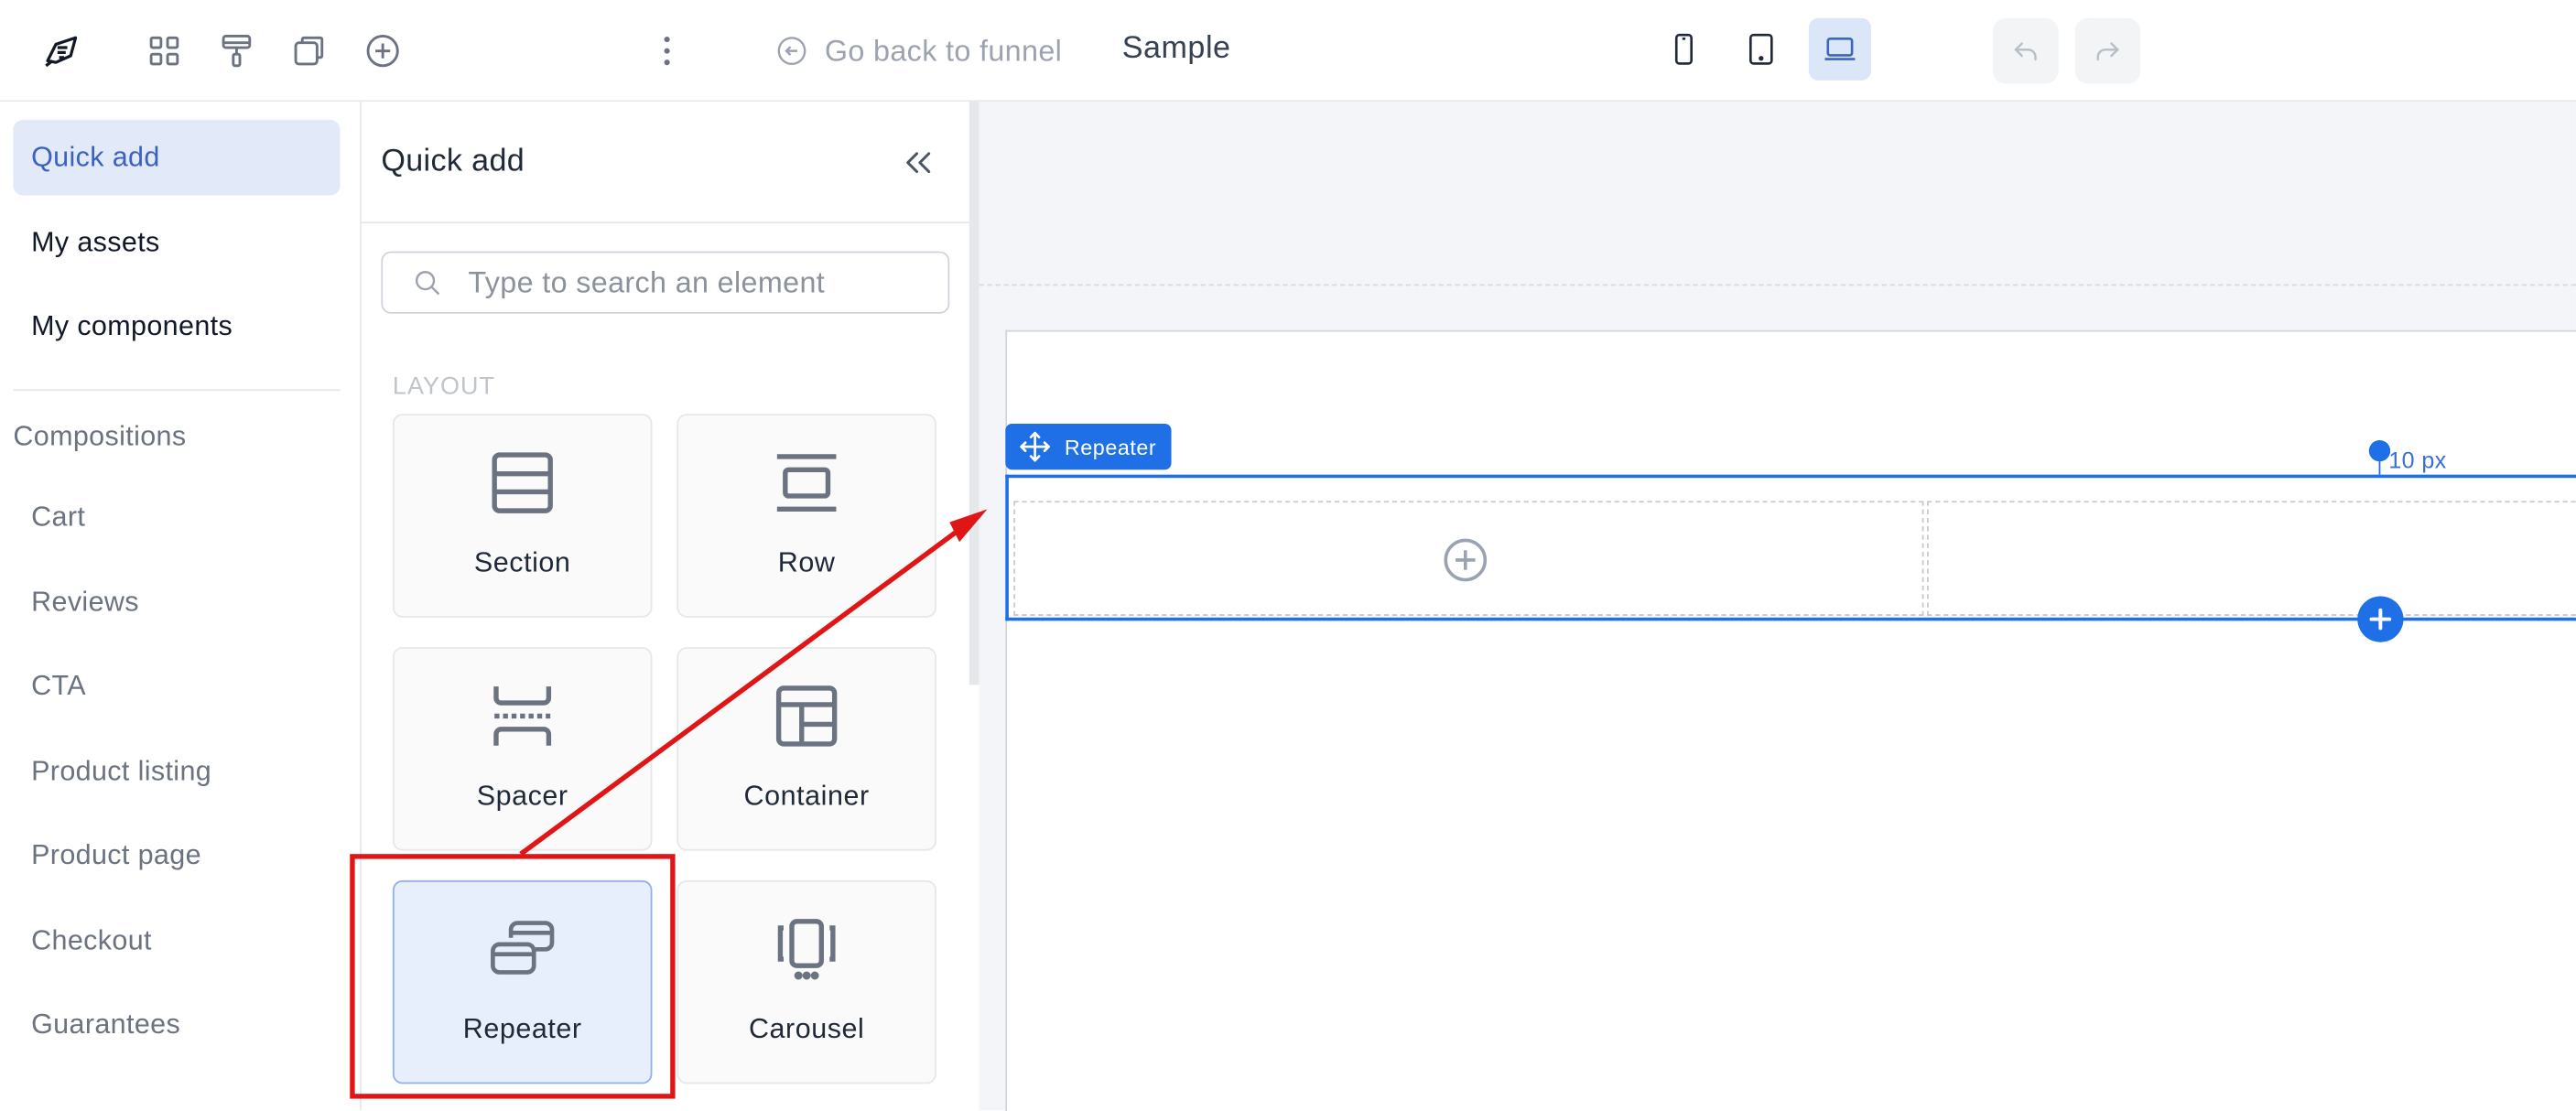  I want to click on undo-button, so click(2026, 50).